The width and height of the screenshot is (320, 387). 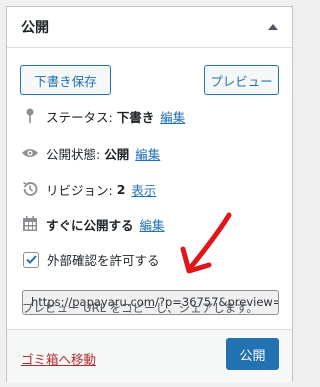 I want to click on status-edit-link: 編集, so click(x=172, y=116).